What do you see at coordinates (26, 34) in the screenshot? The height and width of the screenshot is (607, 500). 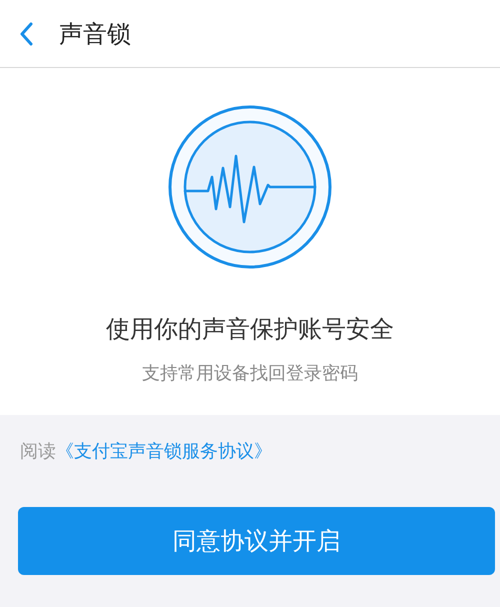 I see `back-icon` at bounding box center [26, 34].